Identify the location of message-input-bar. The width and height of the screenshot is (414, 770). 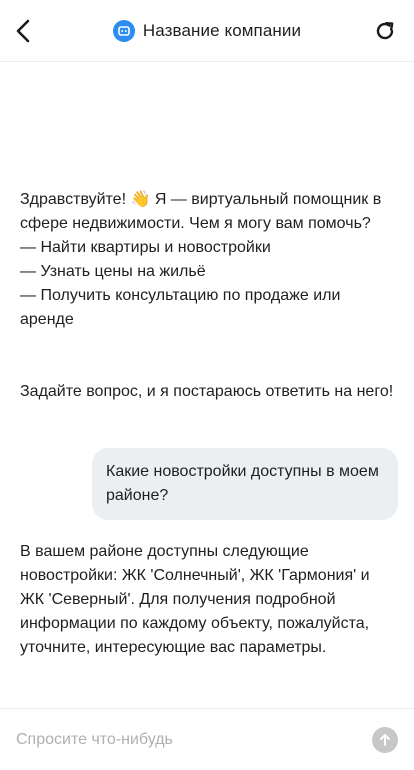
(207, 739).